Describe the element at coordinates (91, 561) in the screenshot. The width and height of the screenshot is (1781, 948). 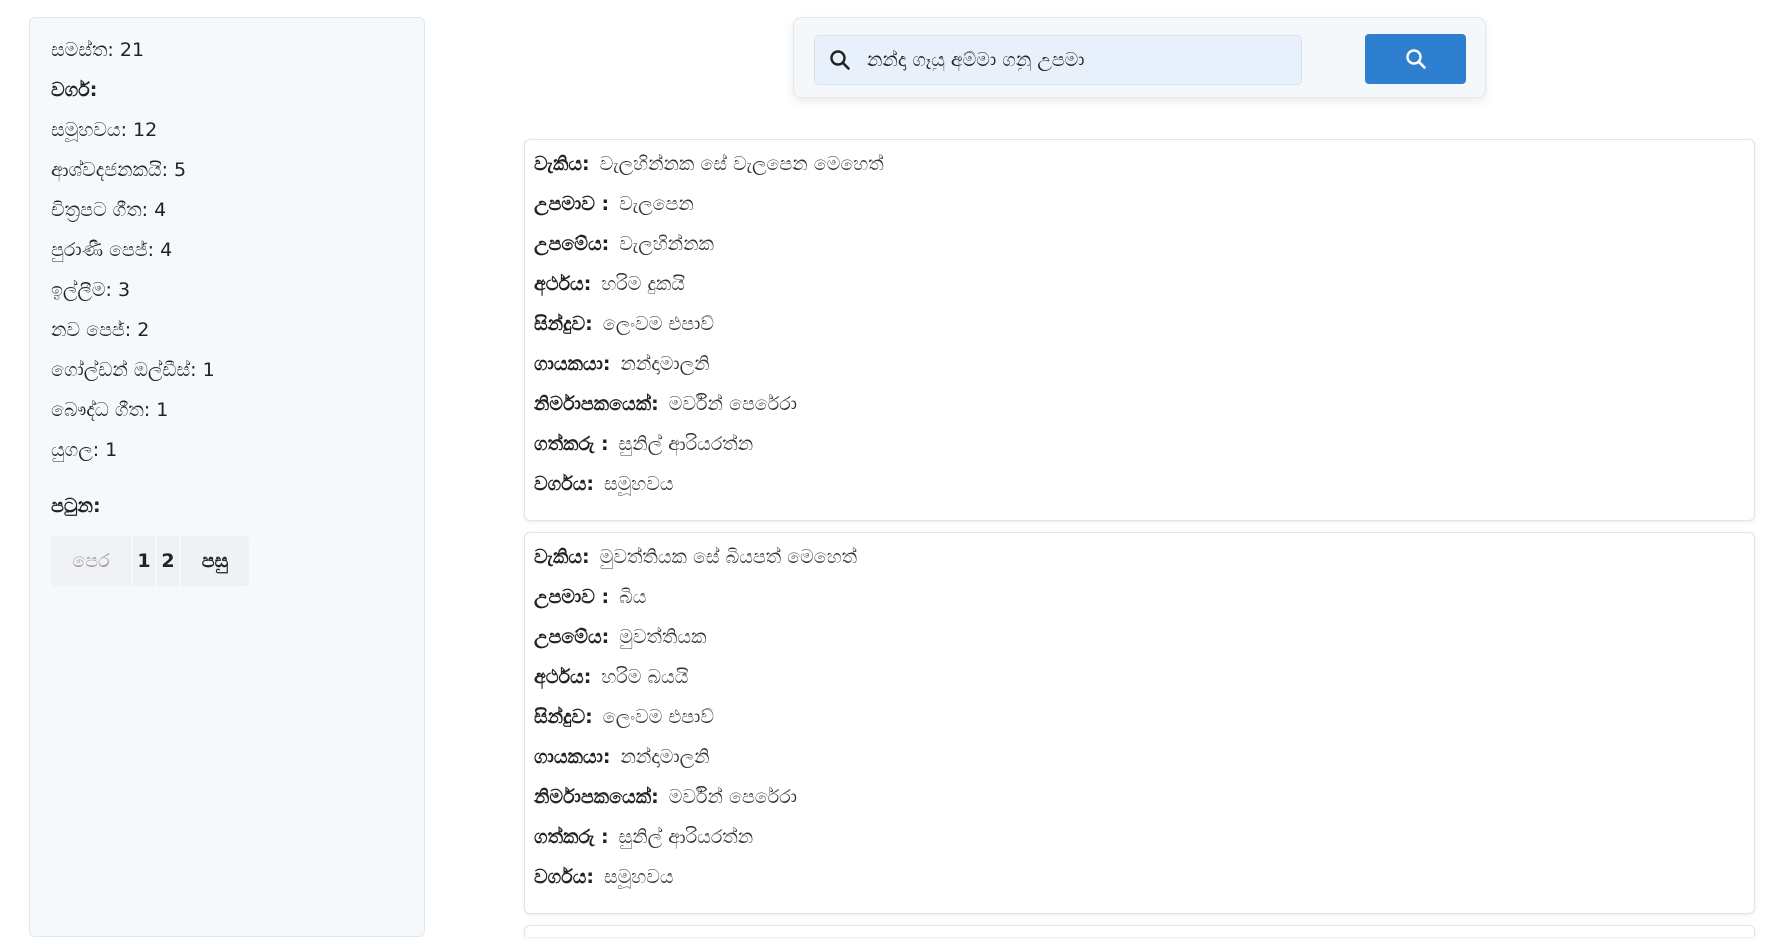
I see `prev-page-button: පෙර` at that location.